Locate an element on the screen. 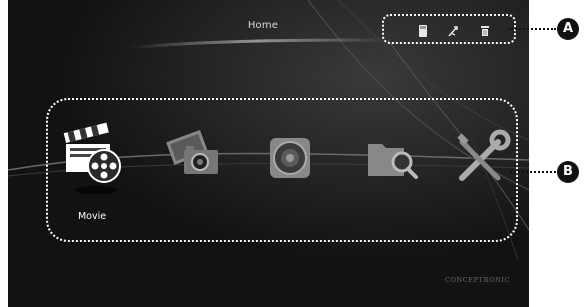 Image resolution: width=584 pixels, height=307 pixels. menu-item-music is located at coordinates (291, 160).